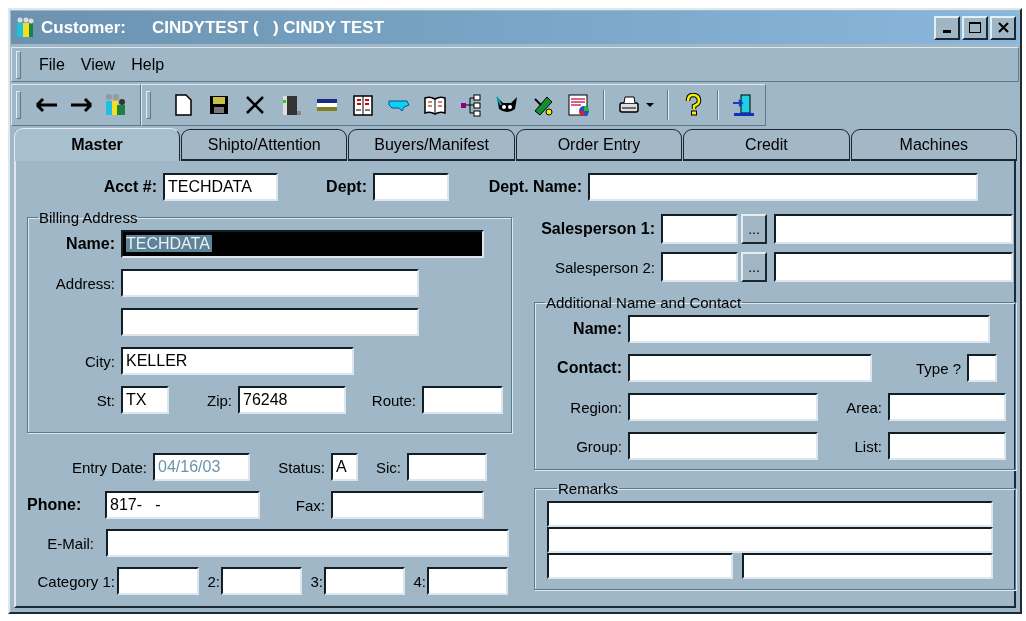  I want to click on field-label: St:, so click(105, 400).